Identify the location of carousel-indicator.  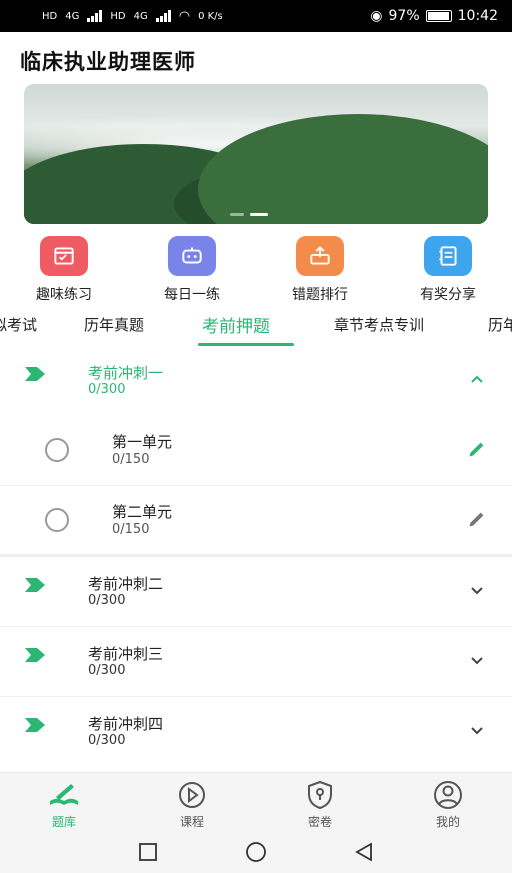
(249, 214).